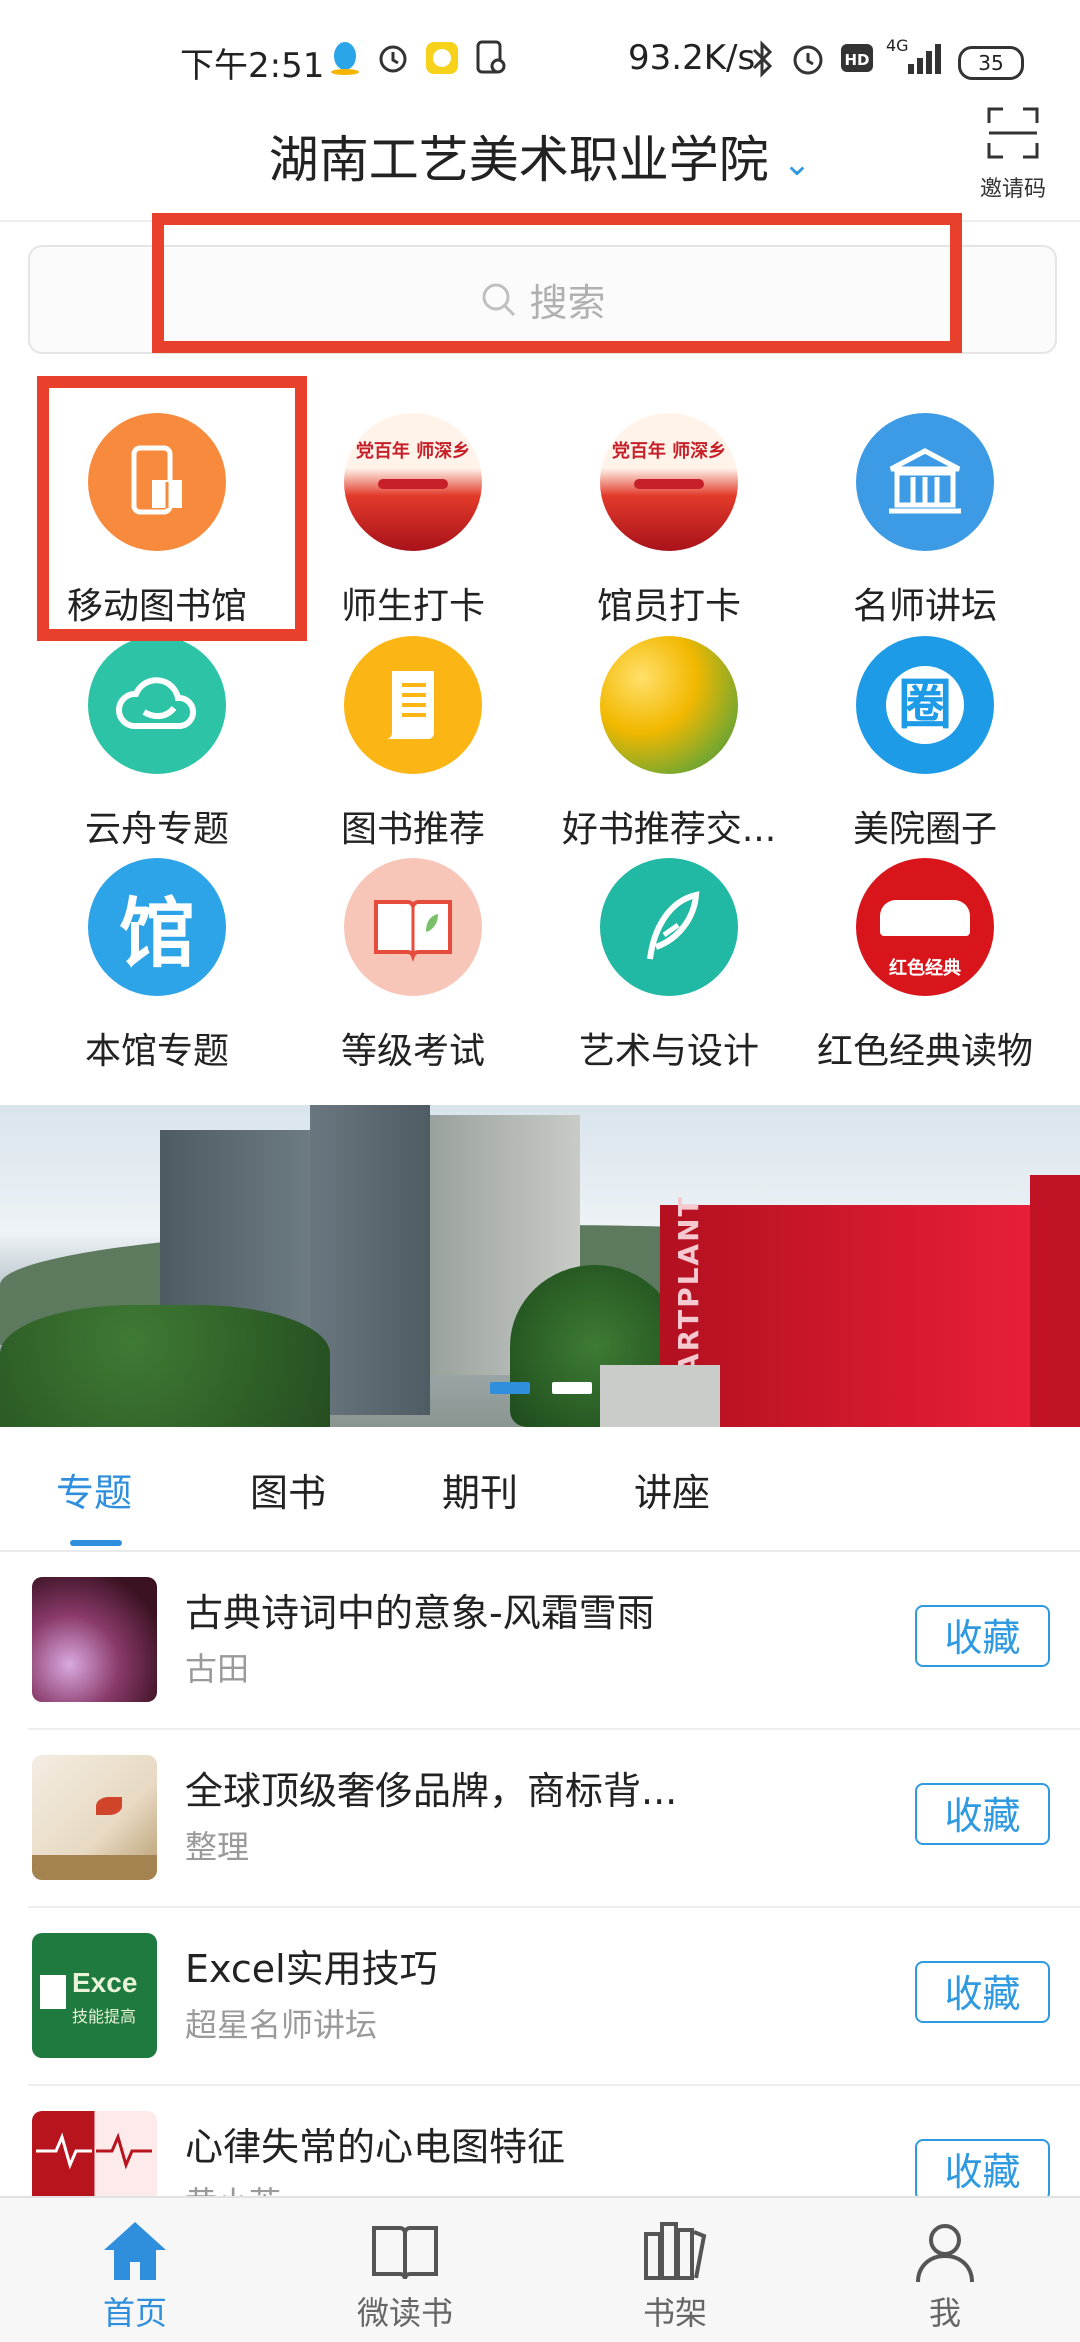 The height and width of the screenshot is (2342, 1080). I want to click on school-name: 湖南工艺美术职业学院, so click(518, 160).